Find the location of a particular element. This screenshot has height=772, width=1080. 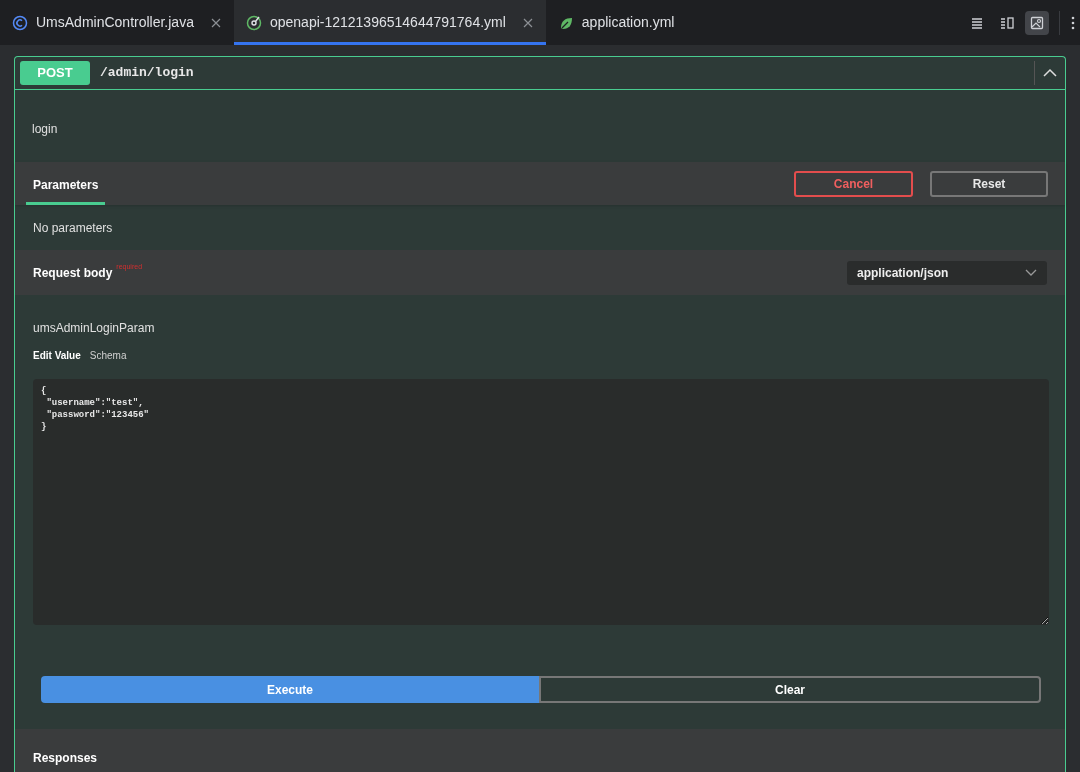

description-text: login is located at coordinates (45, 129).